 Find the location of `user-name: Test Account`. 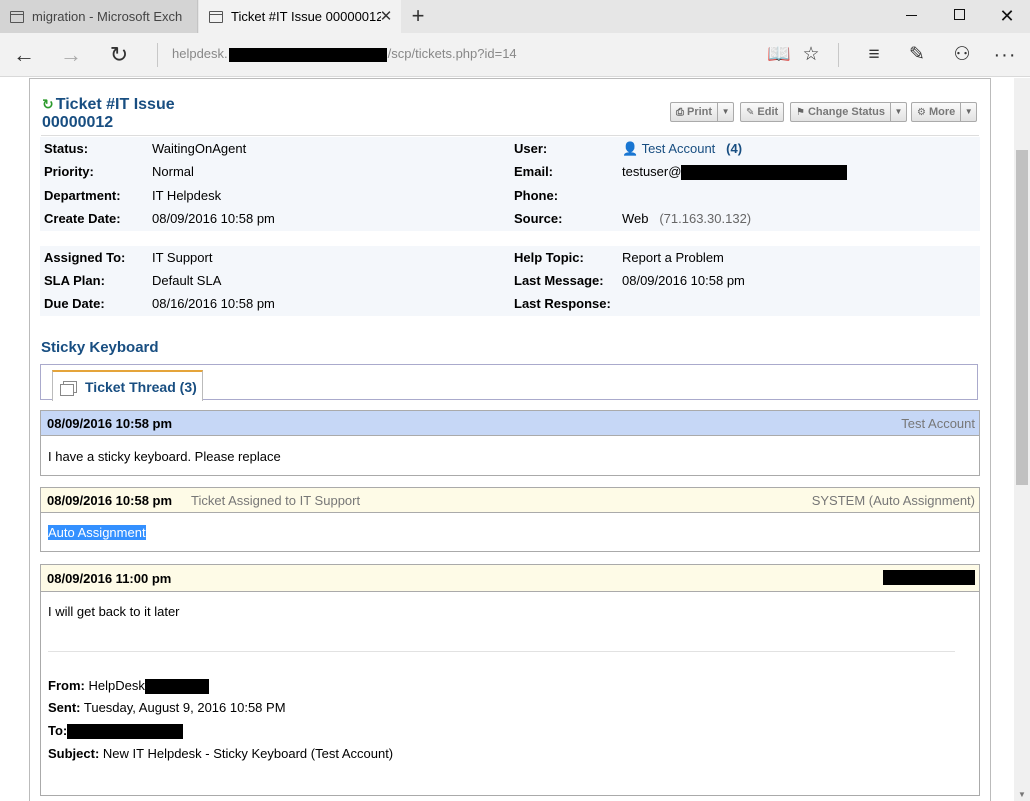

user-name: Test Account is located at coordinates (679, 148).